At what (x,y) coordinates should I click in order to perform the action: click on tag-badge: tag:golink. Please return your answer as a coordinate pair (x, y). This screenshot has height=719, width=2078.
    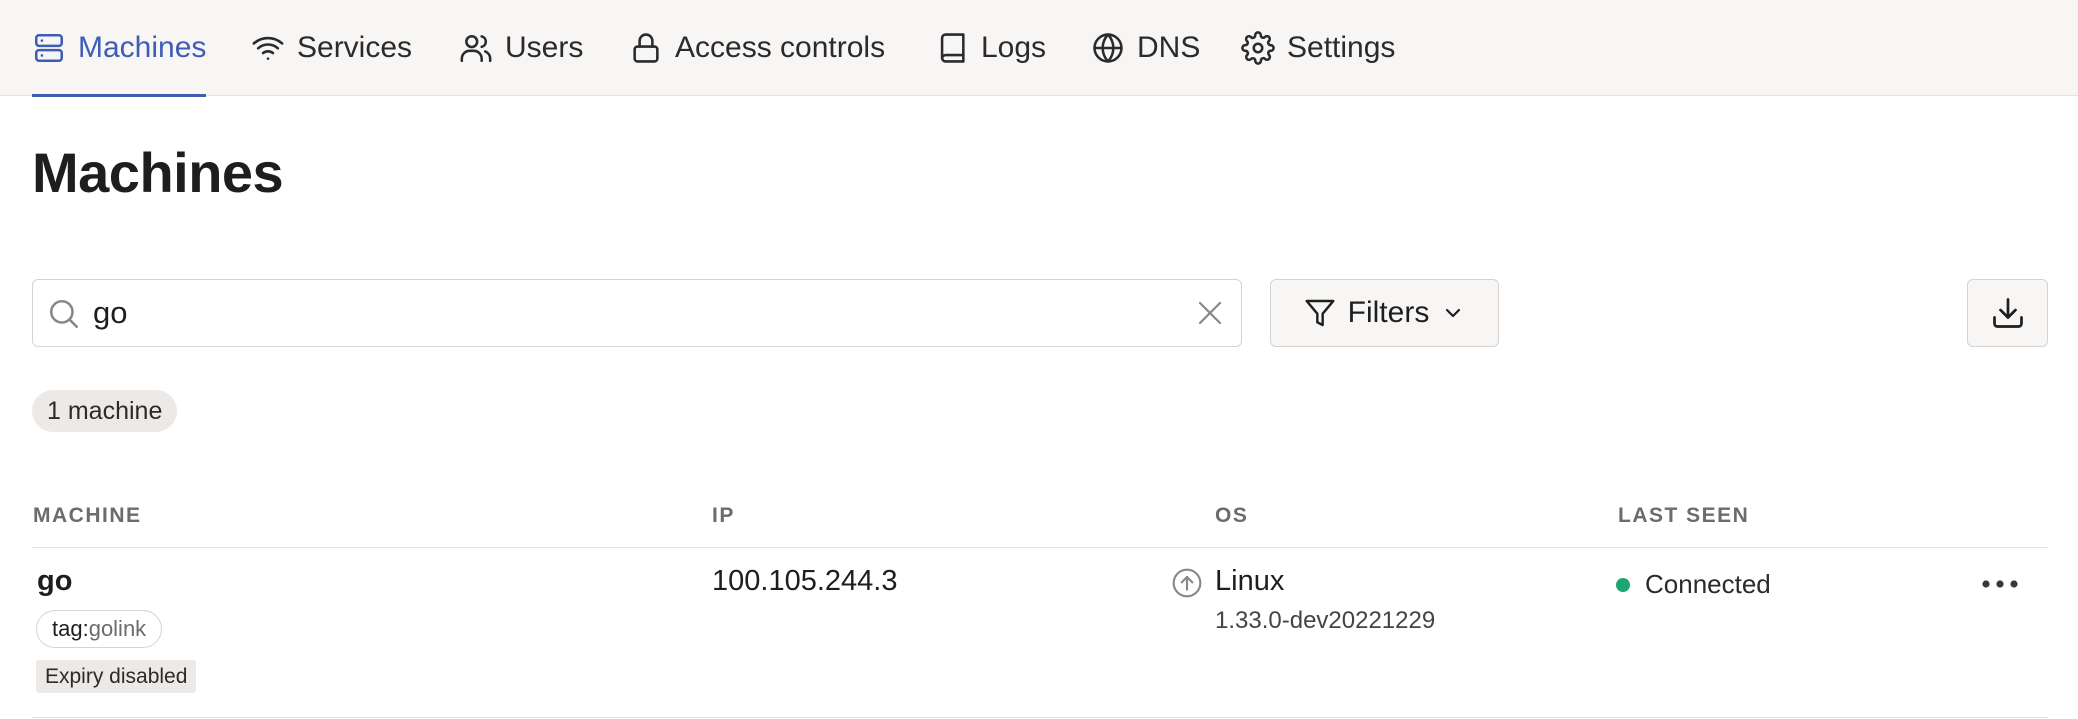
    Looking at the image, I should click on (99, 629).